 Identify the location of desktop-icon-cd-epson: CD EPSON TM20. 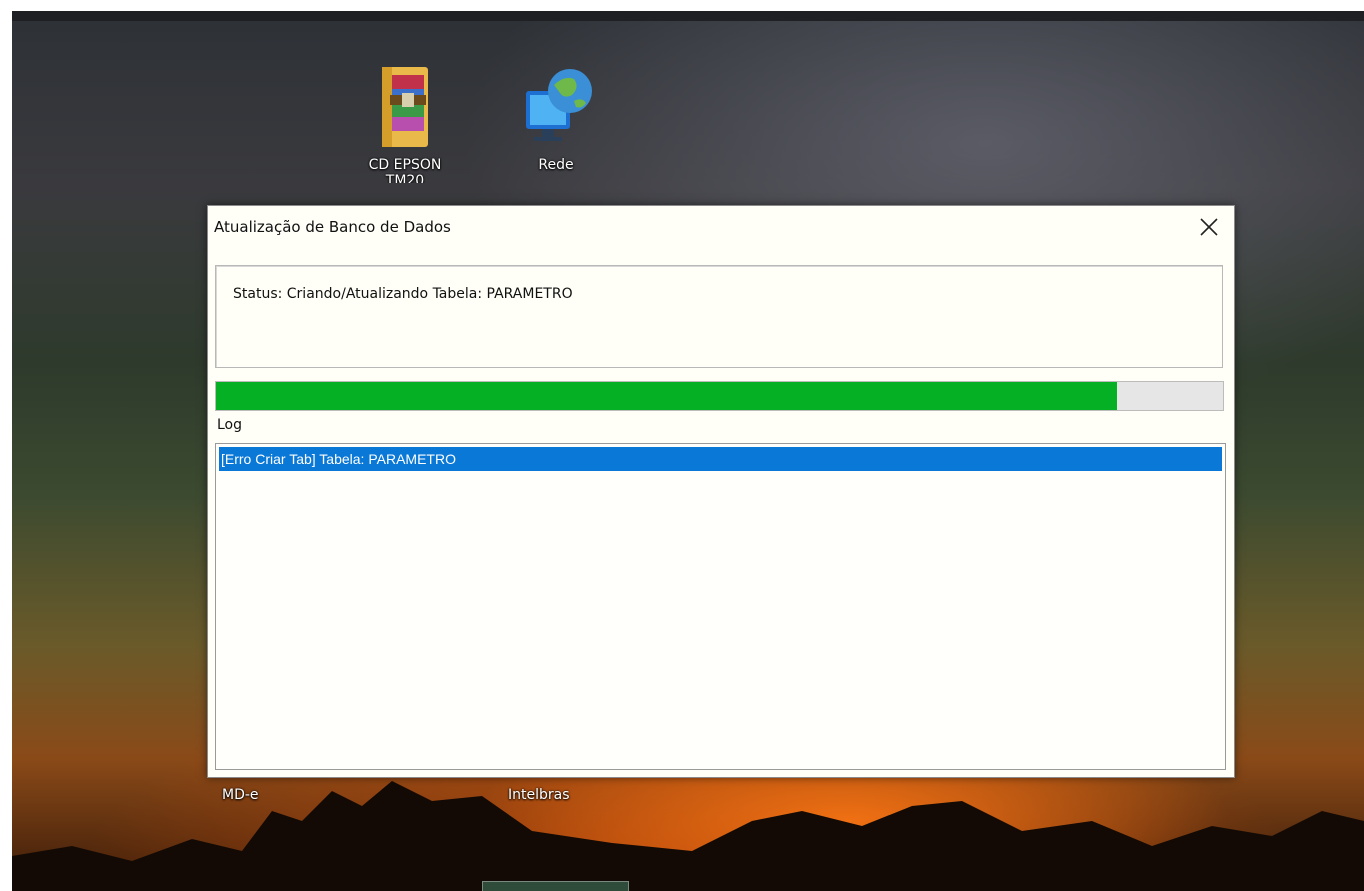
(405, 124).